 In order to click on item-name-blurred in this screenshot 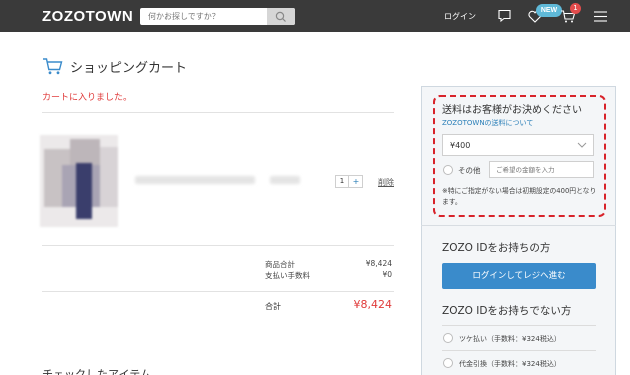, I will do `click(195, 180)`.